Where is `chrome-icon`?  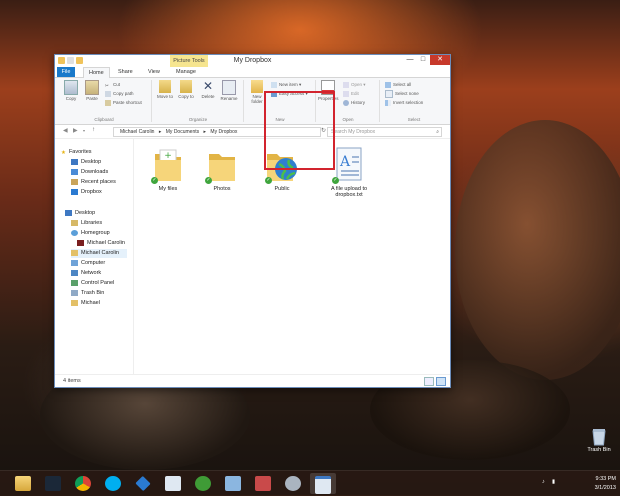 chrome-icon is located at coordinates (83, 483).